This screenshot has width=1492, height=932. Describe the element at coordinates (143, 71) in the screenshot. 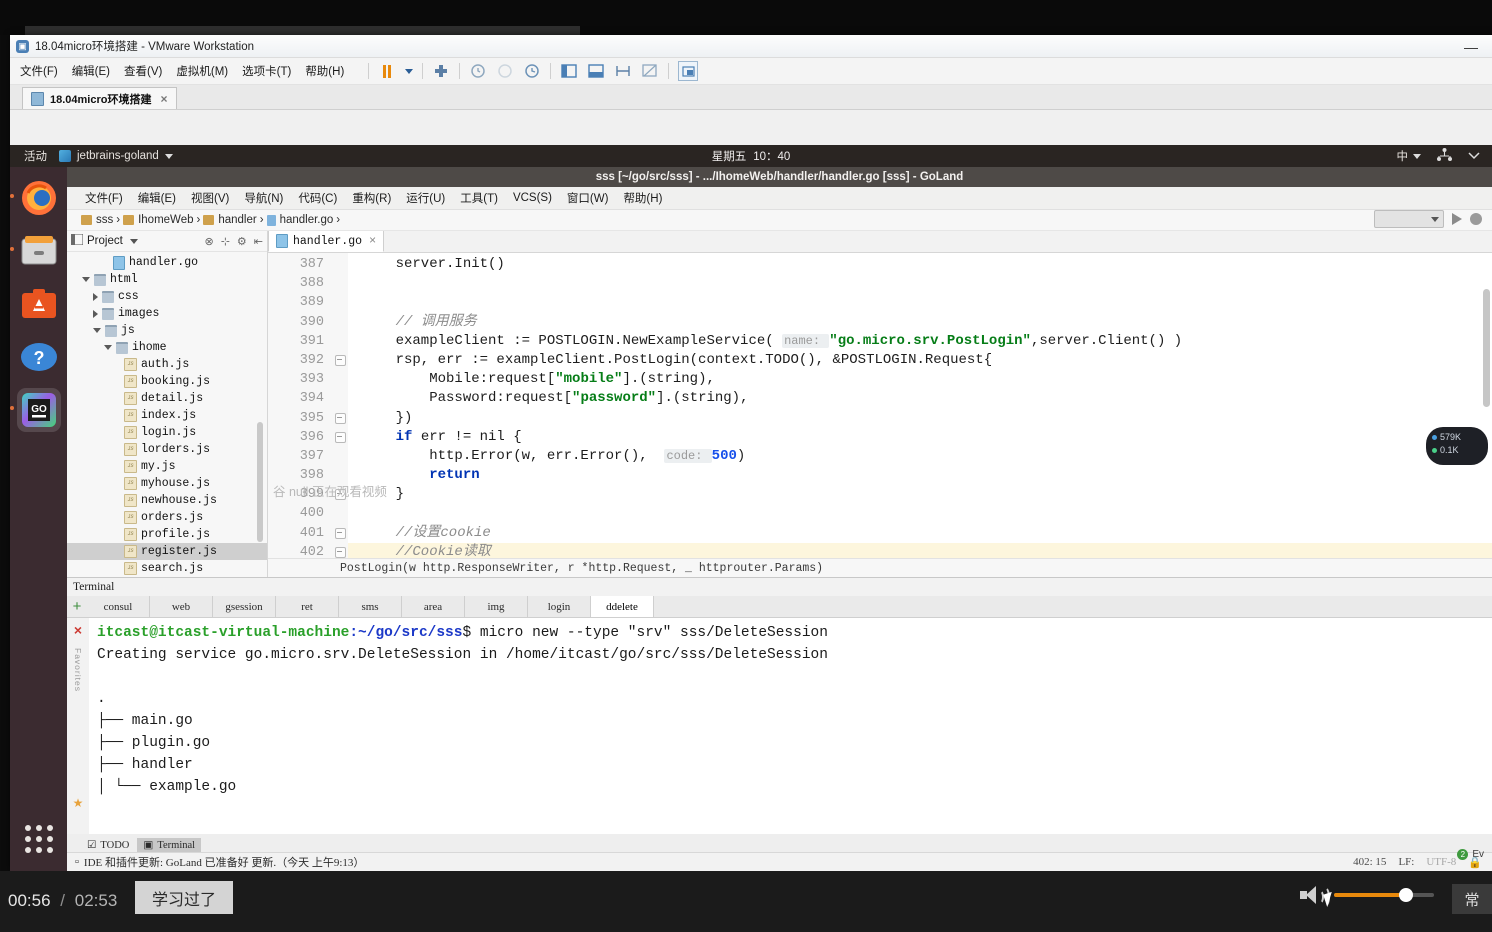

I see `vmware-menu-view: 查看(V)` at that location.